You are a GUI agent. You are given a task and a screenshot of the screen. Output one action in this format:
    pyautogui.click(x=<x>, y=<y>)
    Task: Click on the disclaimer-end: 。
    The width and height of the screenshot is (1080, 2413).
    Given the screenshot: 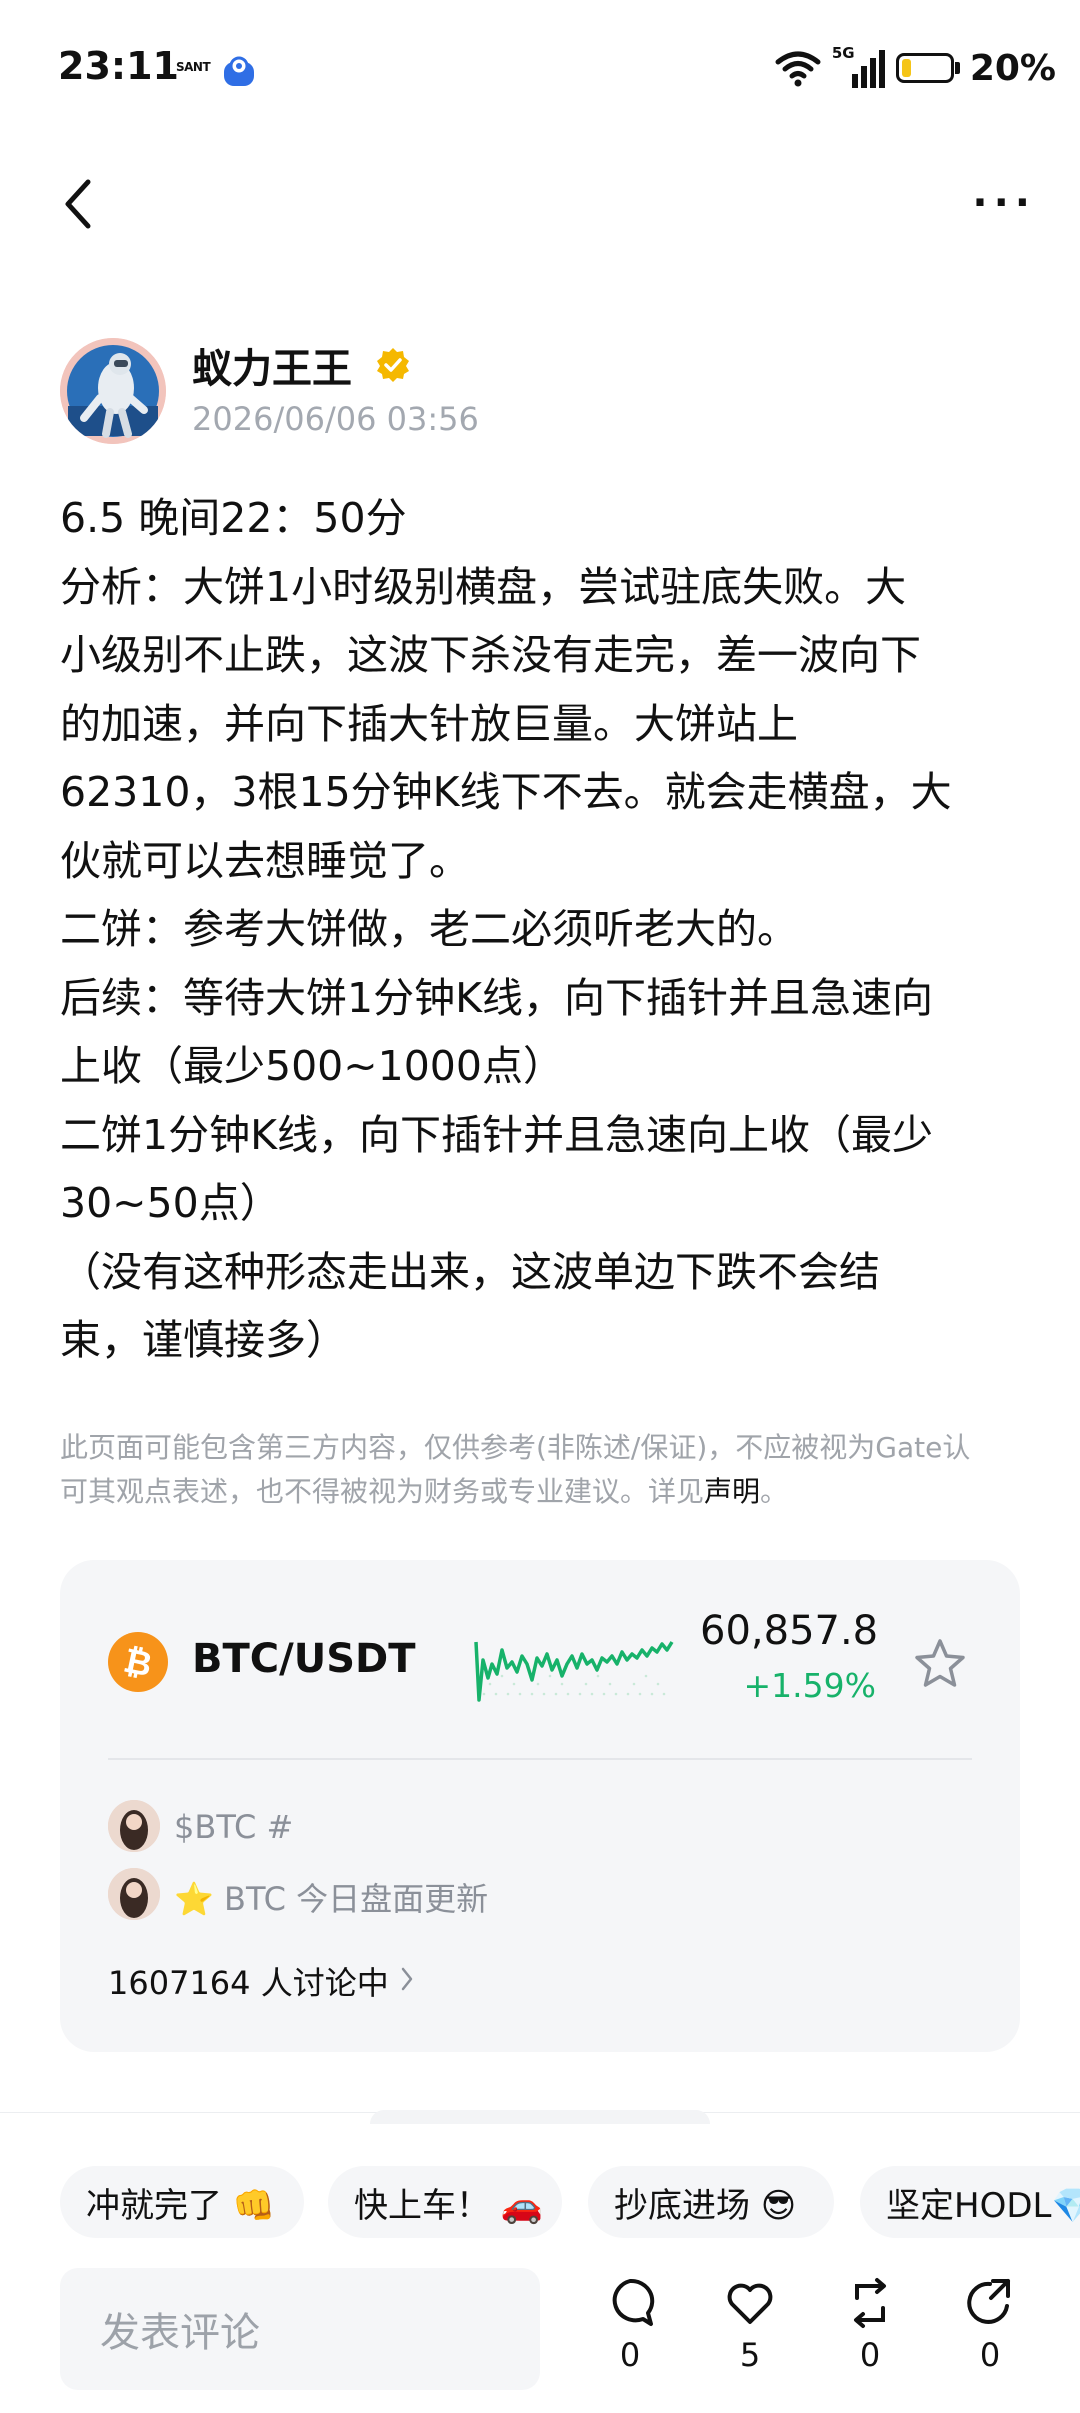 What is the action you would take?
    pyautogui.click(x=774, y=1491)
    